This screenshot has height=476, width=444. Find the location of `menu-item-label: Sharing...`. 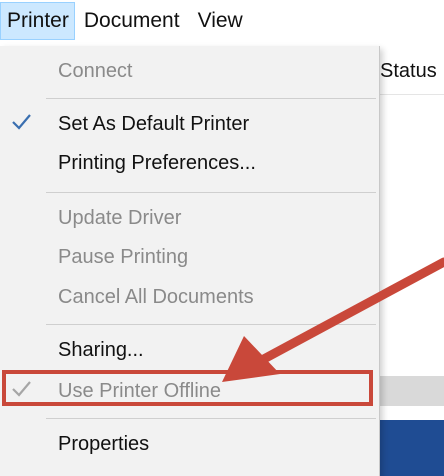

menu-item-label: Sharing... is located at coordinates (101, 350).